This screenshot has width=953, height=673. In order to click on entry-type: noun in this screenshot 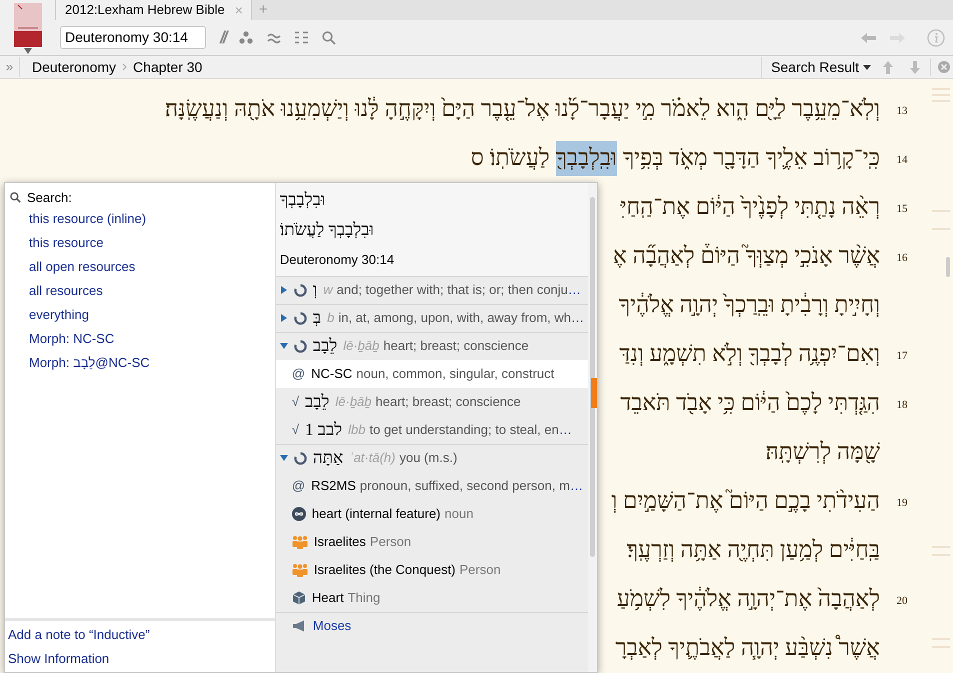, I will do `click(459, 513)`.